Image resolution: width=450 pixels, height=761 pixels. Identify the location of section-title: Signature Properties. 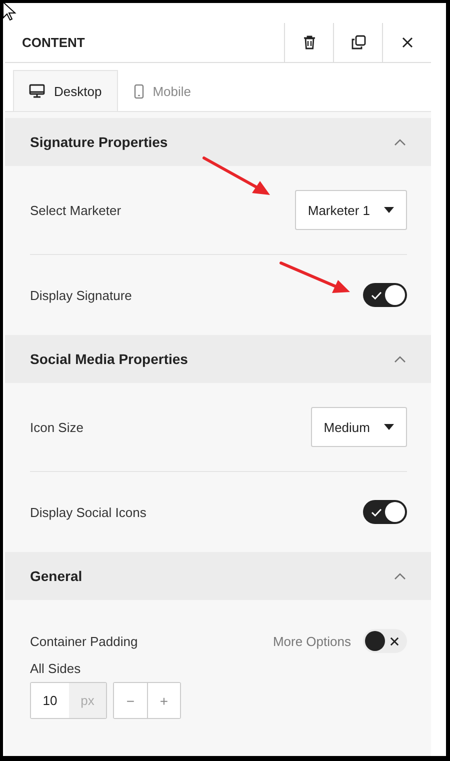
(99, 142).